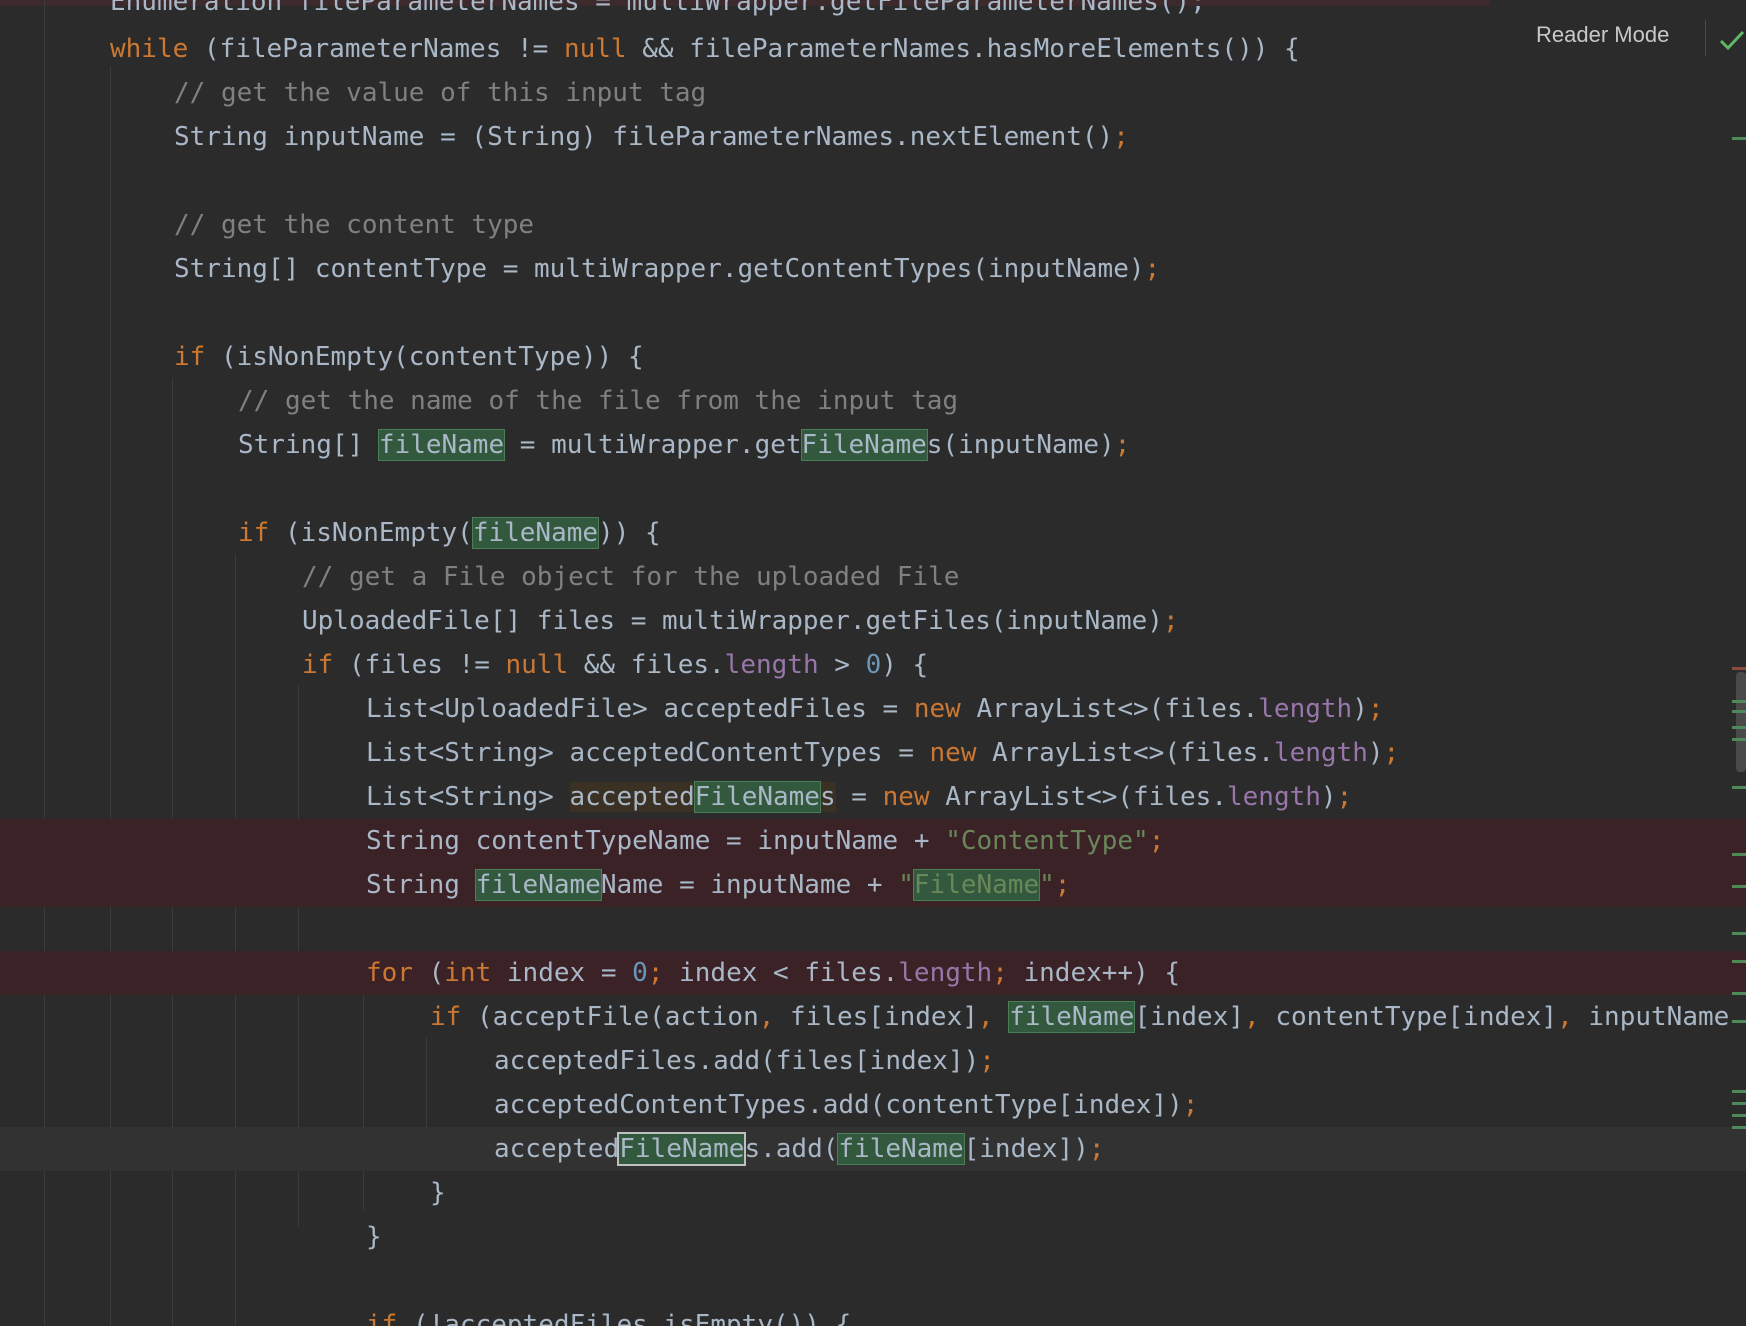  I want to click on code-text: String contentTypeName = inputName +, so click(656, 841).